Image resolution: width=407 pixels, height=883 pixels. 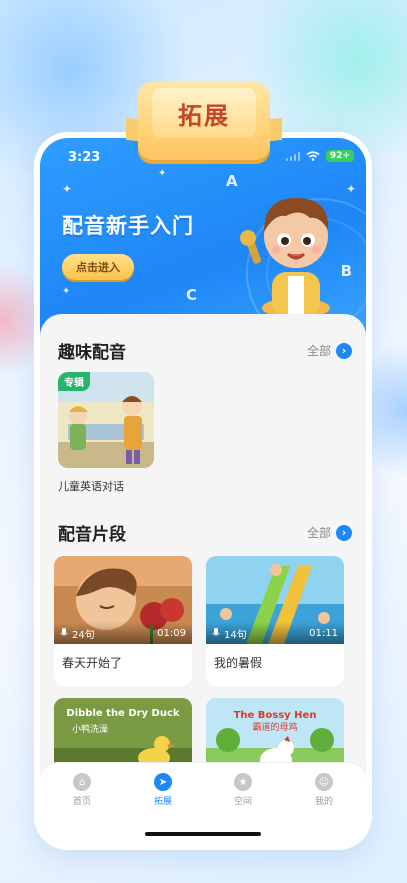 I want to click on clip-cover-text: Dibble the Dry Duck, so click(x=122, y=713).